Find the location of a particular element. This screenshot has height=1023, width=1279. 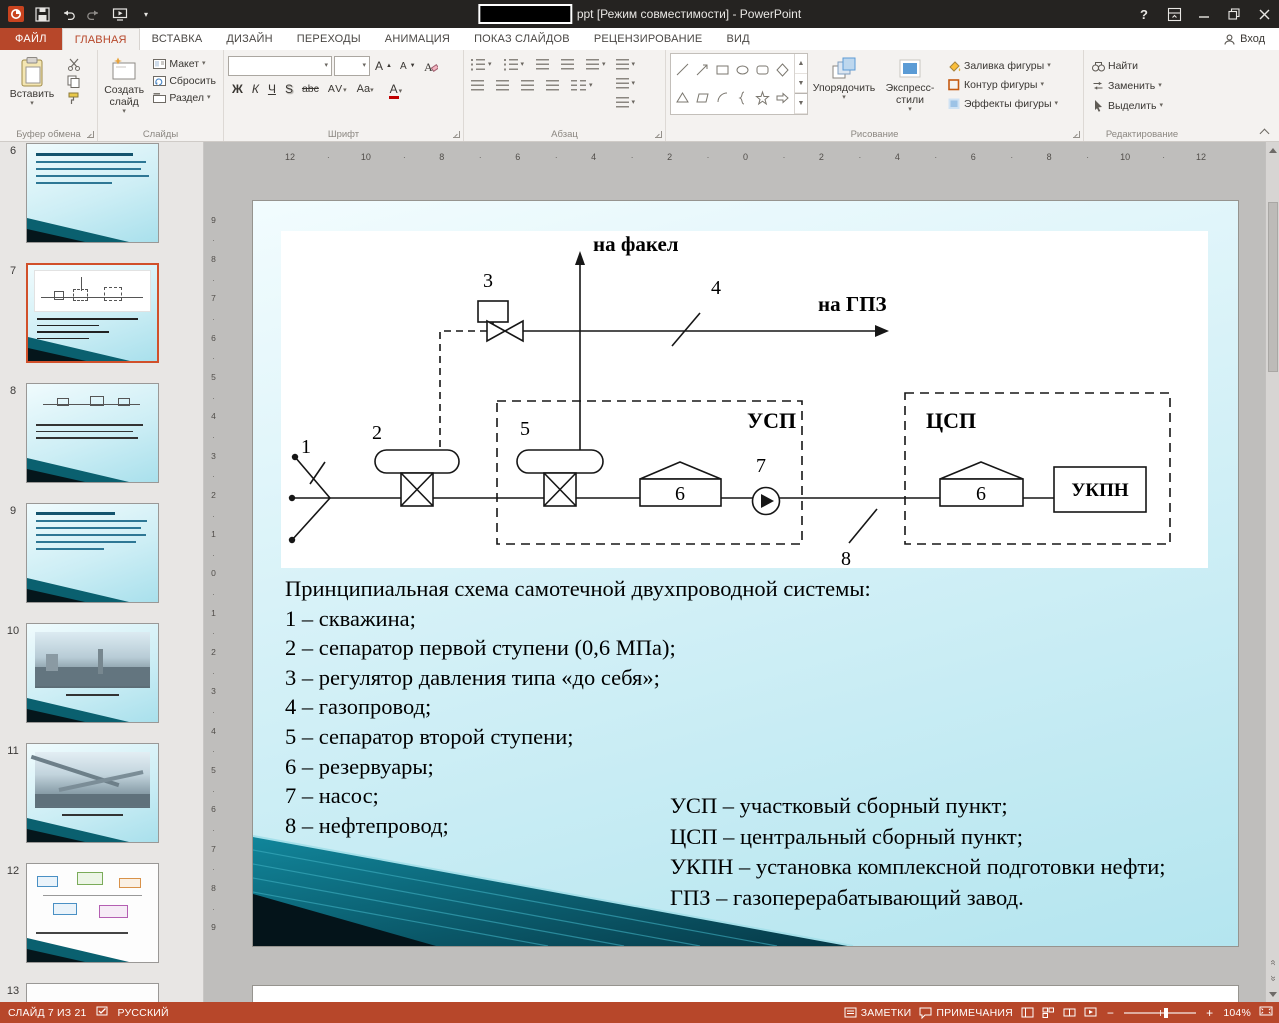

sign-in-link: Вход is located at coordinates (1251, 39).